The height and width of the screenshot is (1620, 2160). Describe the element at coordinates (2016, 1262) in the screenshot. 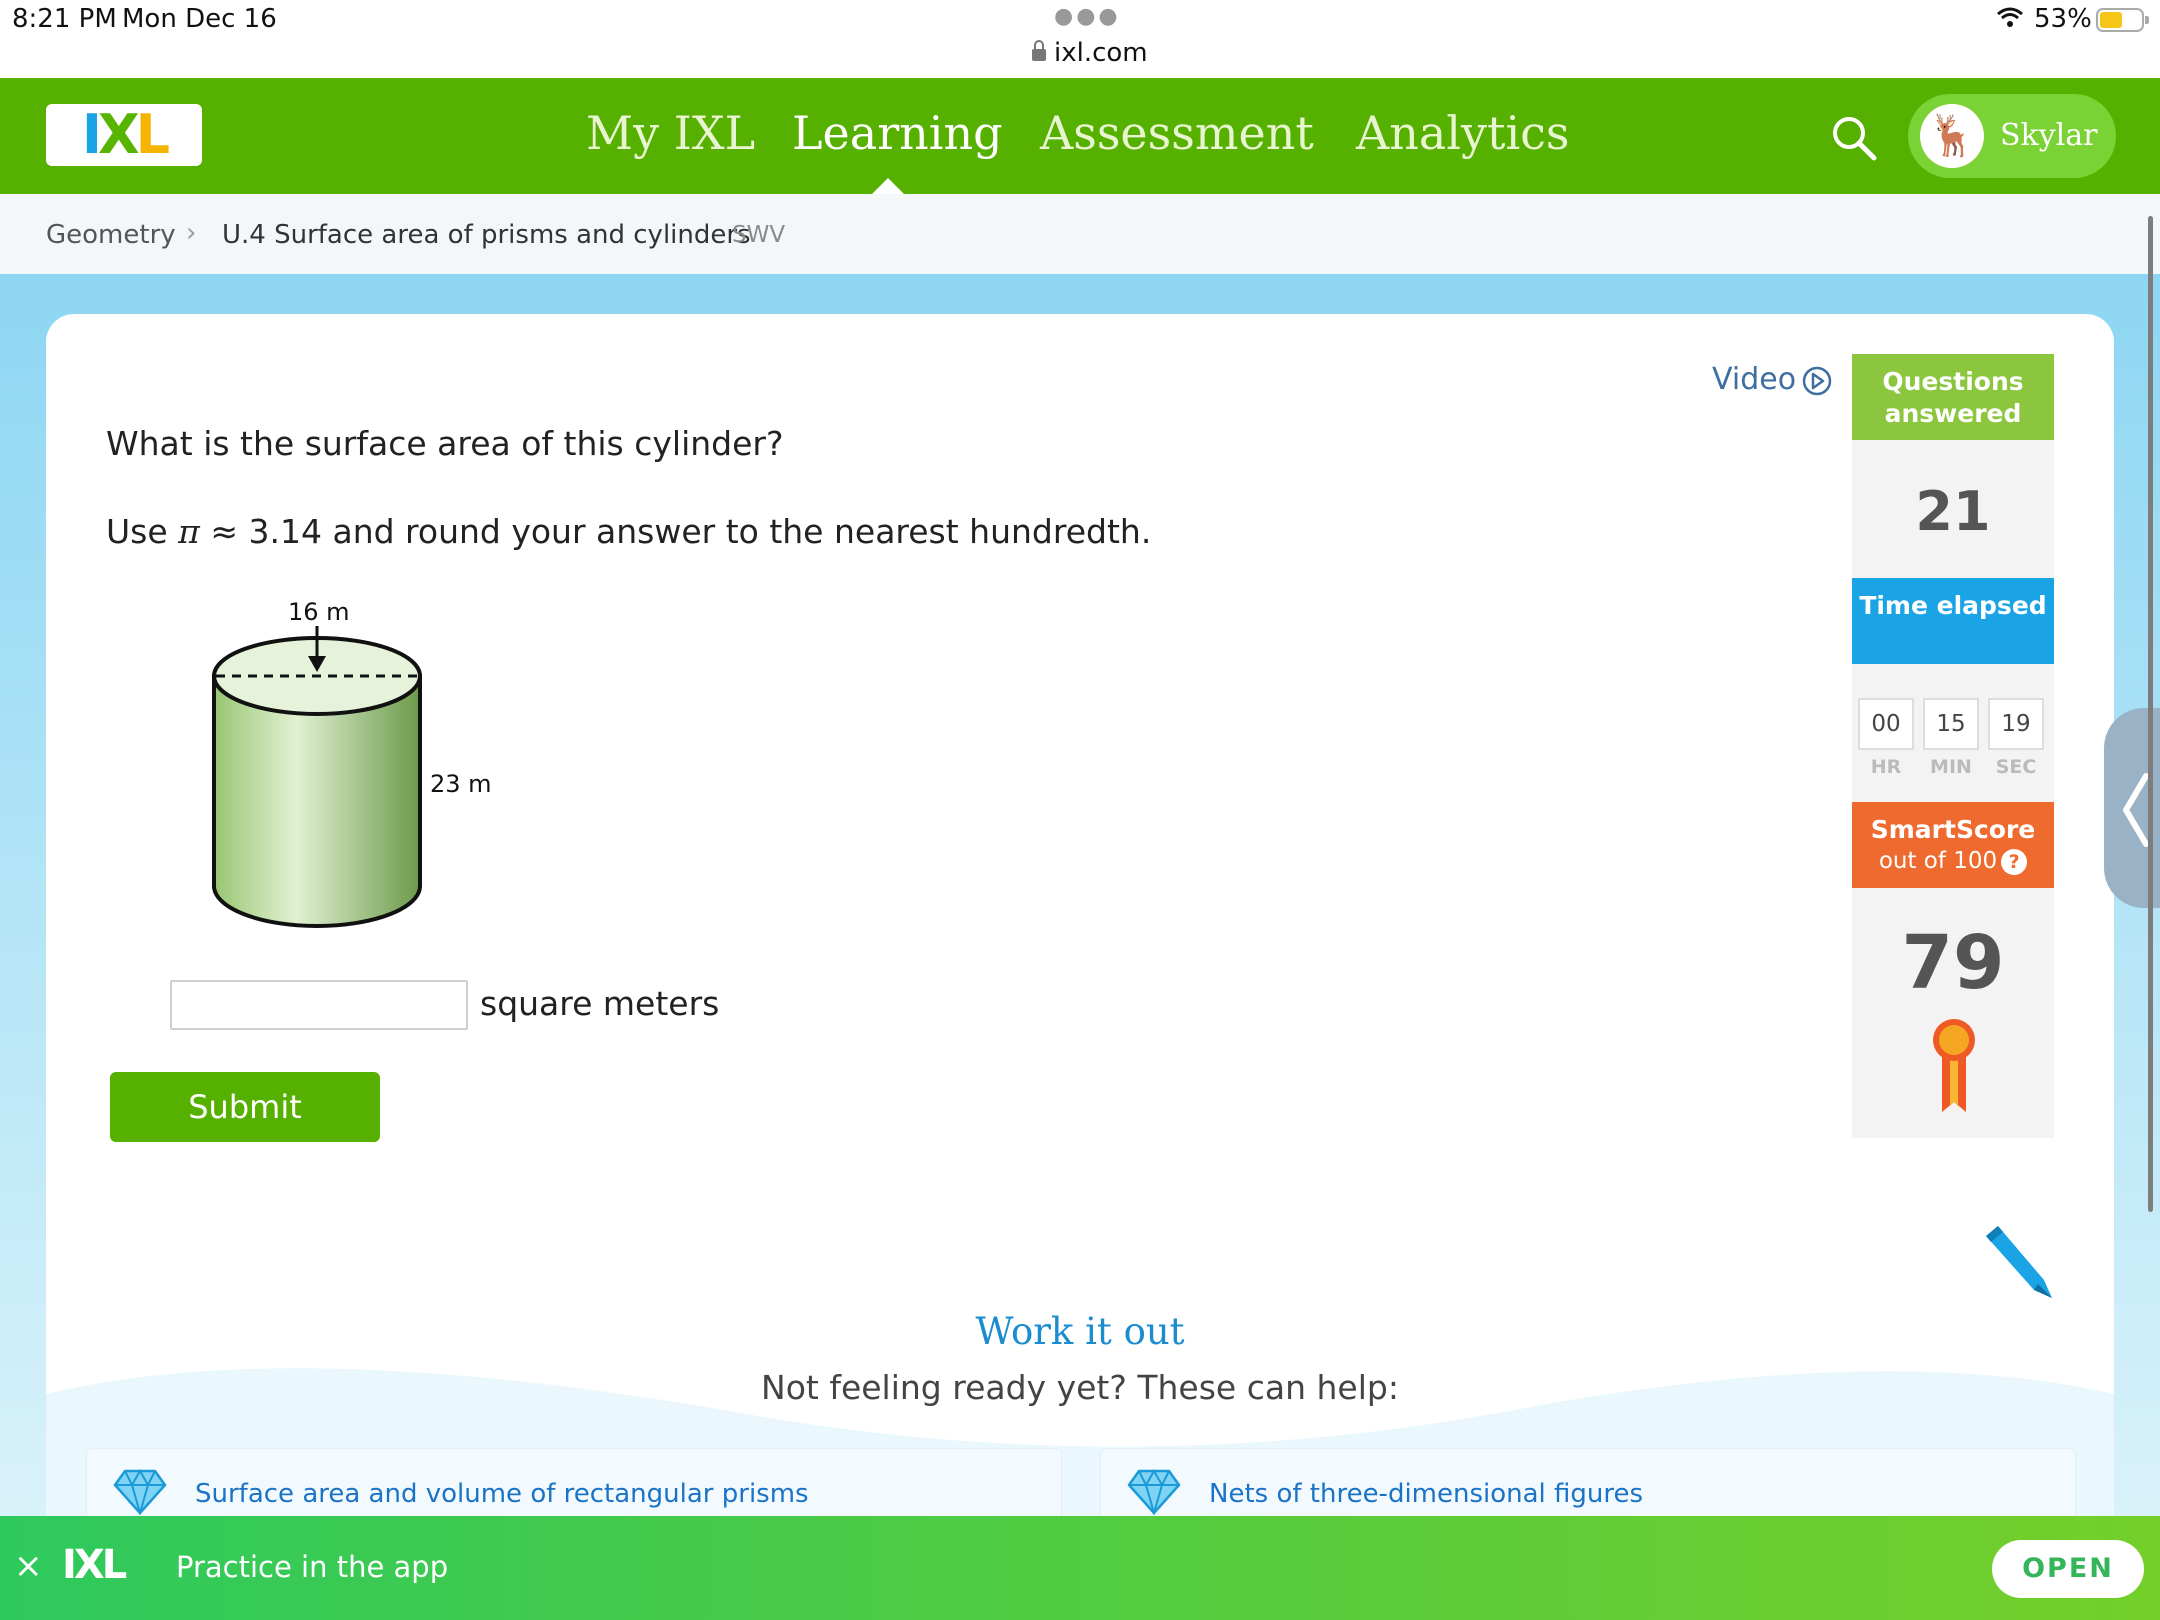

I see `pencil-icon` at that location.